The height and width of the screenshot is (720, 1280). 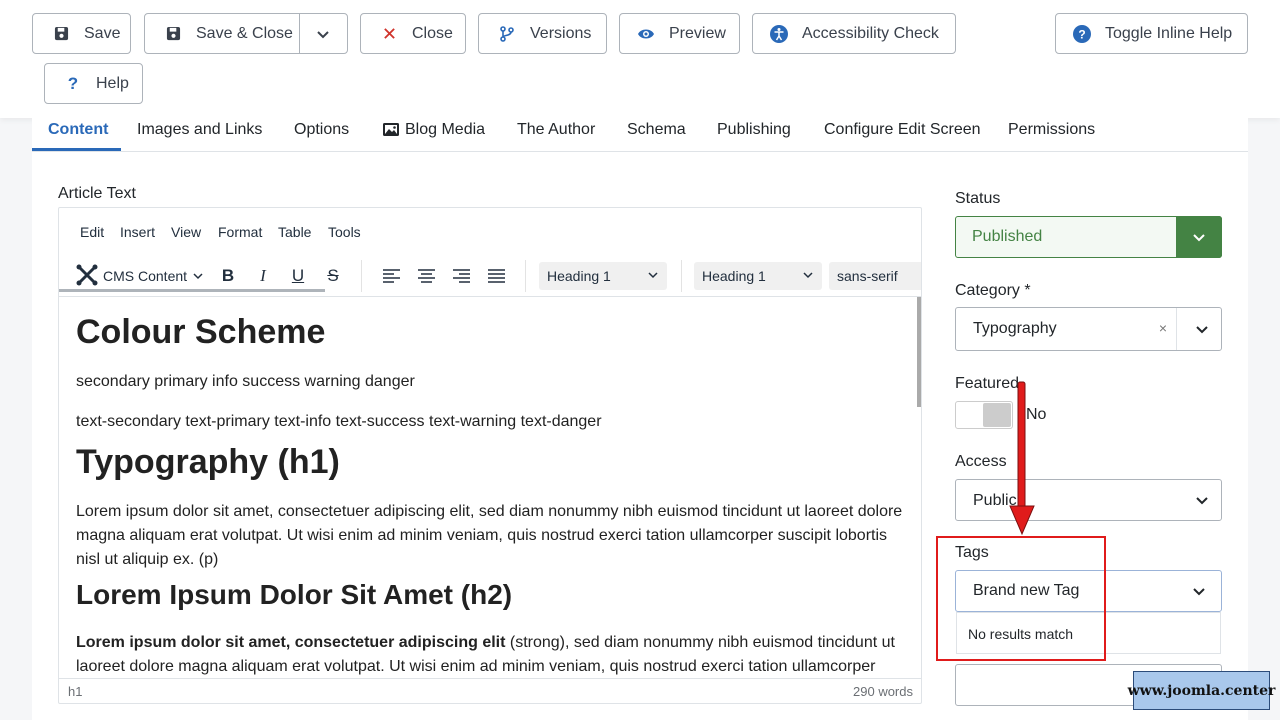 I want to click on select-divider, so click(x=1176, y=329).